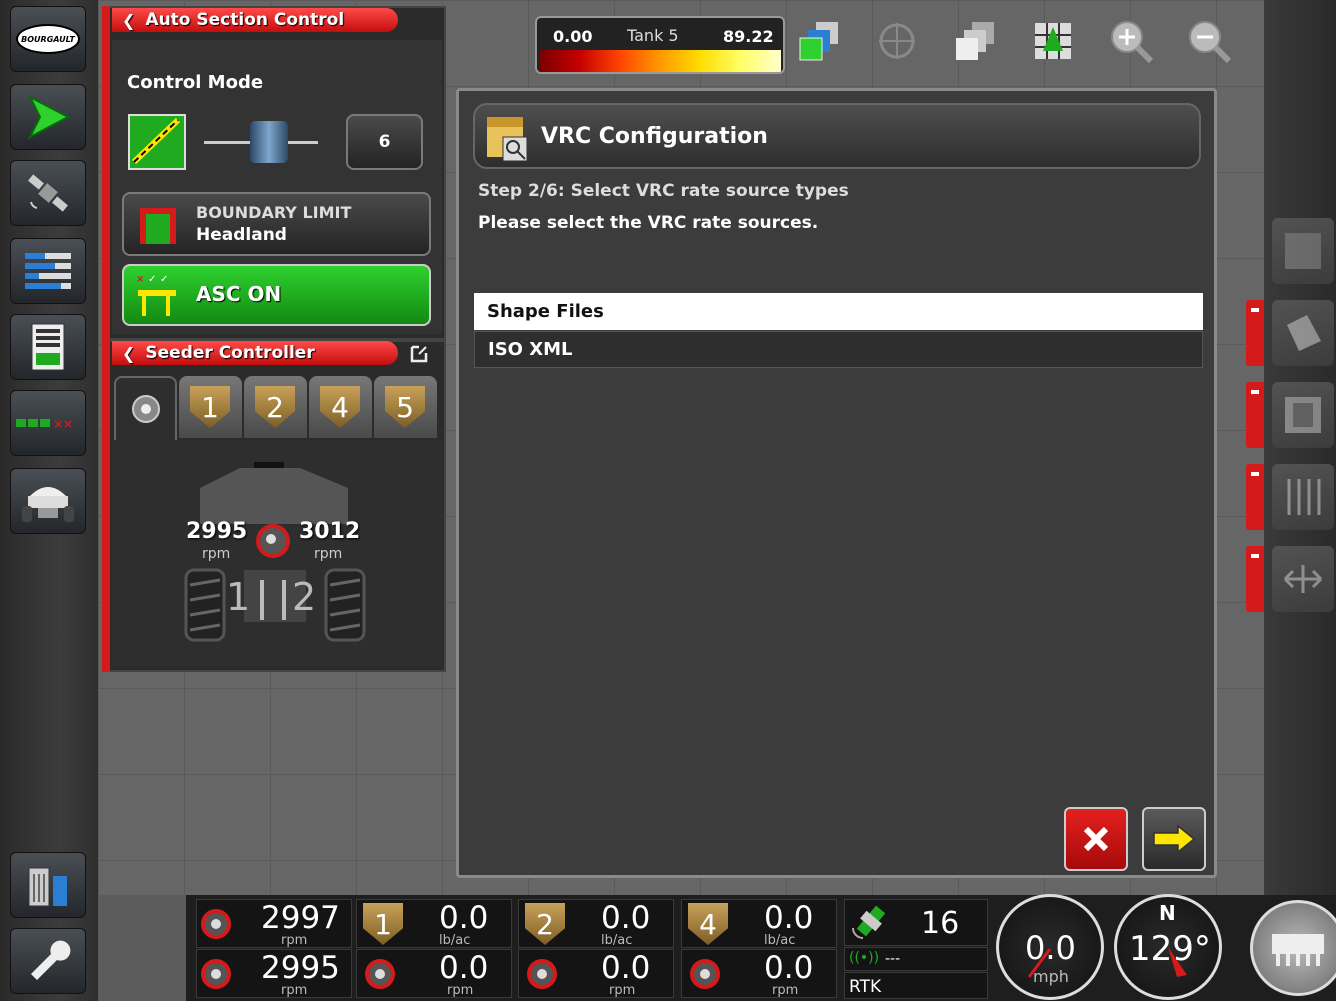  I want to click on speed-value: 0.0, so click(1050, 948).